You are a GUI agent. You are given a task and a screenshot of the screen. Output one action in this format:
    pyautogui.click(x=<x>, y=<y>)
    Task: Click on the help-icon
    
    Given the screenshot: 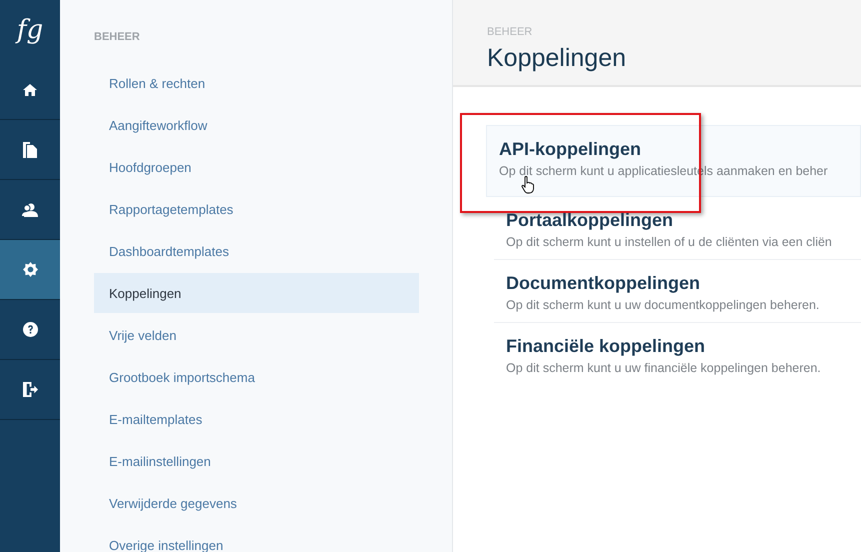 What is the action you would take?
    pyautogui.click(x=30, y=329)
    